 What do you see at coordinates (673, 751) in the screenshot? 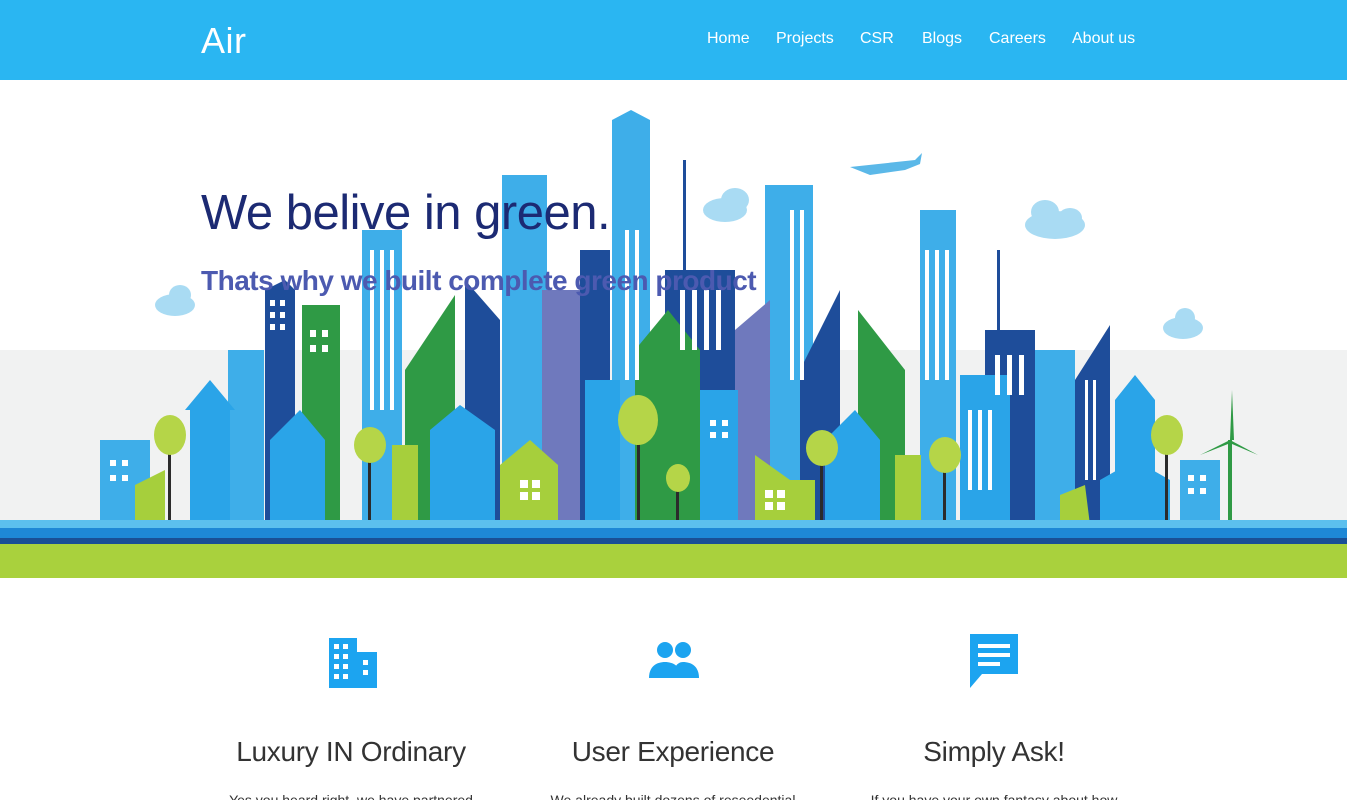
I see `feature-title: User Experience` at bounding box center [673, 751].